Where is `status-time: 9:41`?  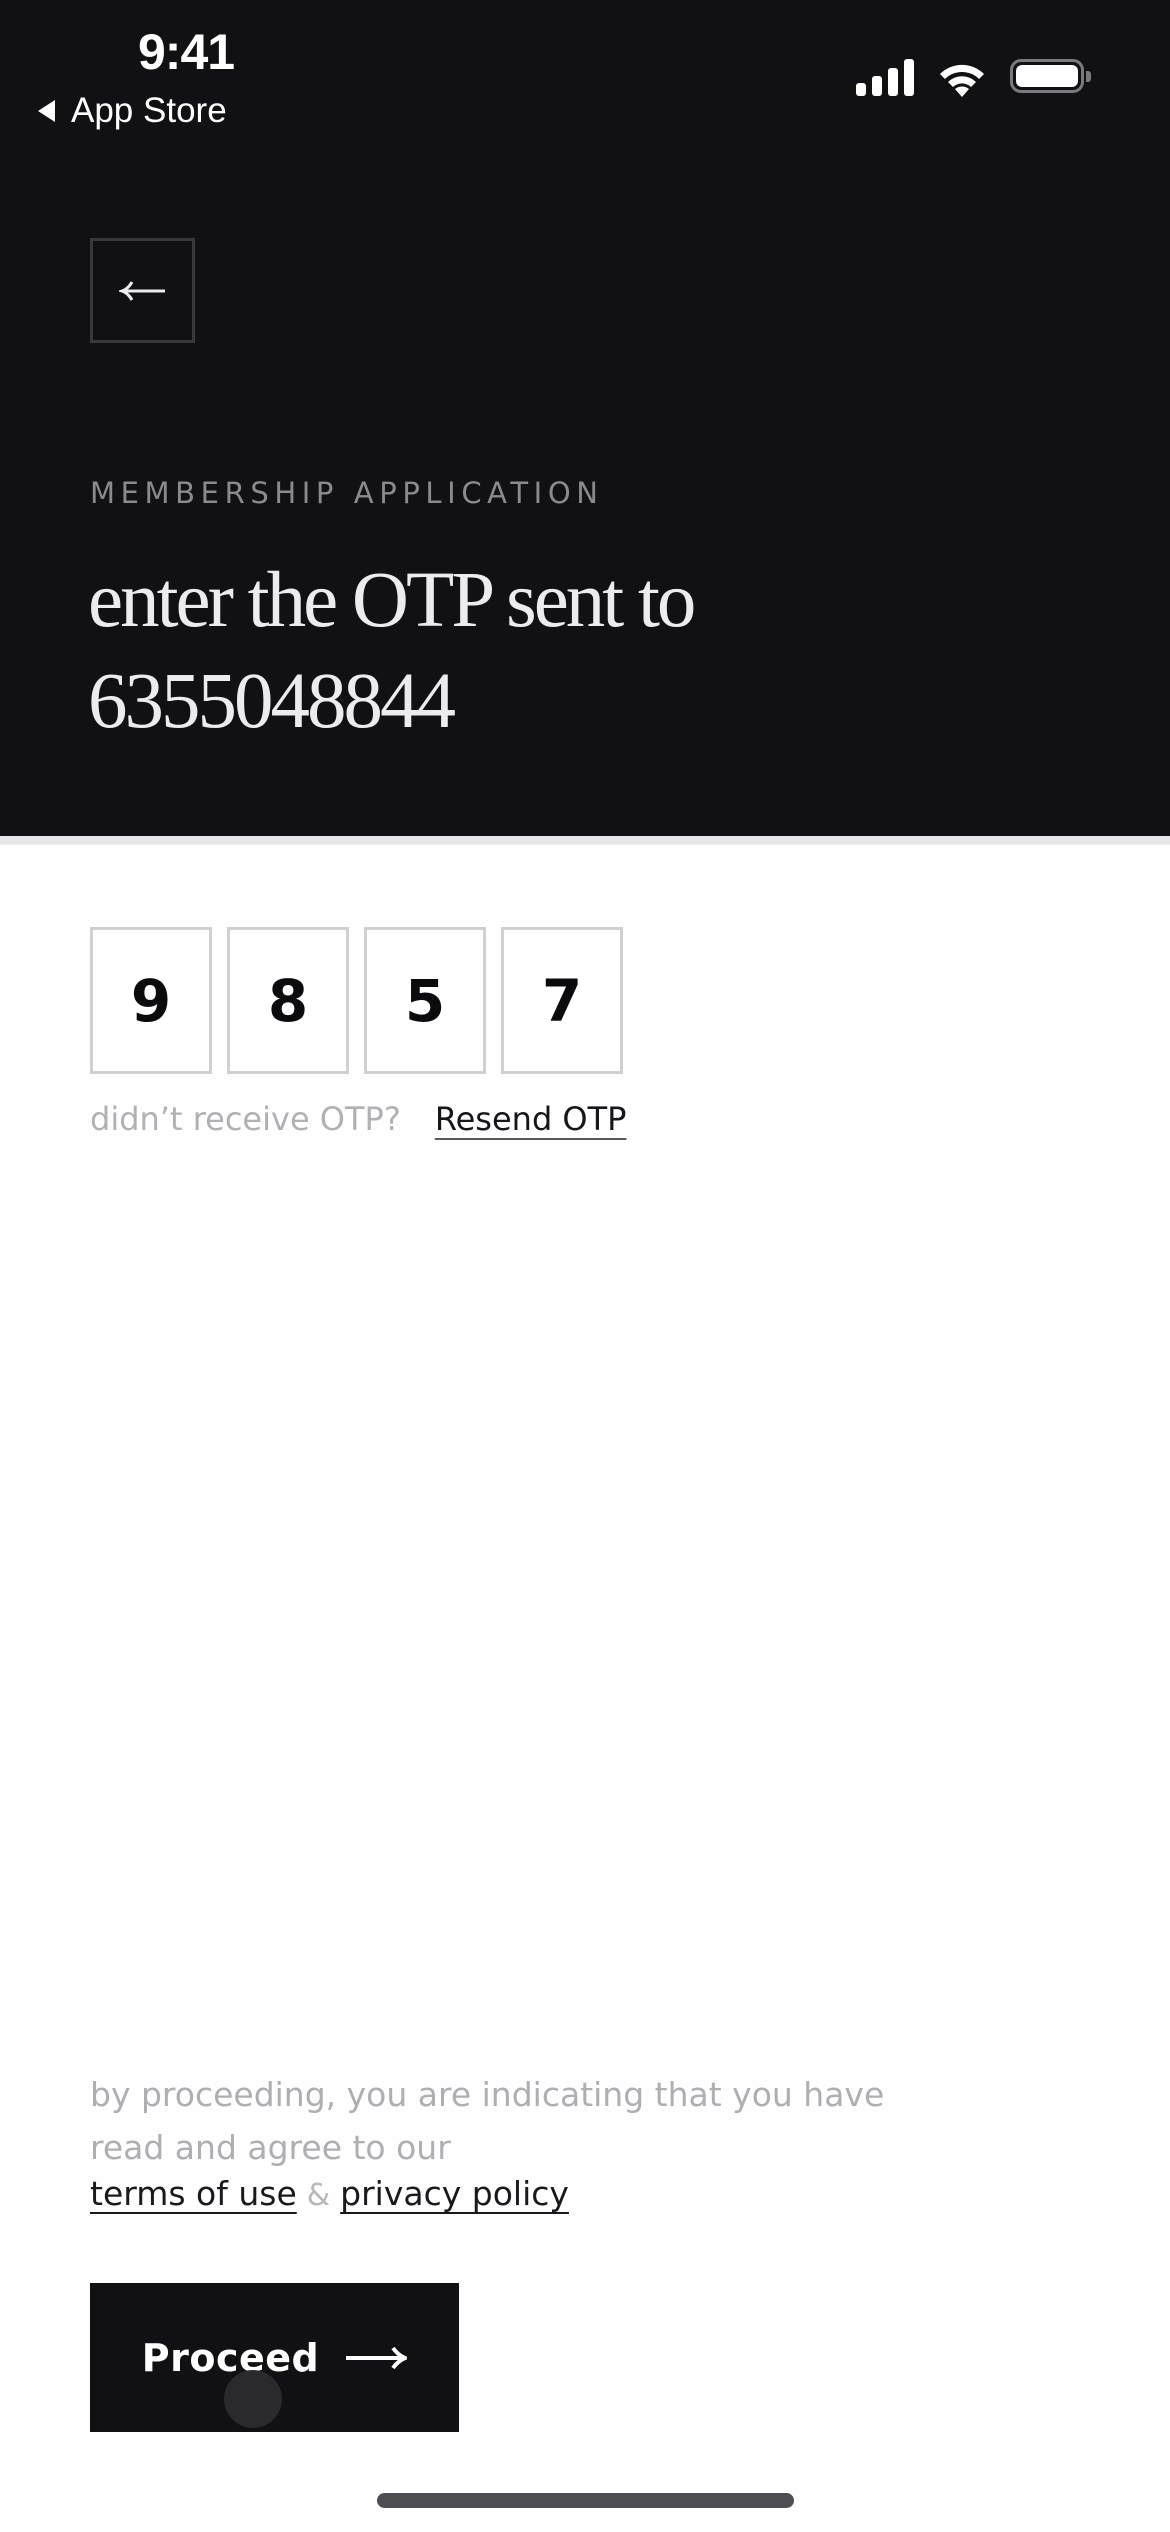
status-time: 9:41 is located at coordinates (186, 52).